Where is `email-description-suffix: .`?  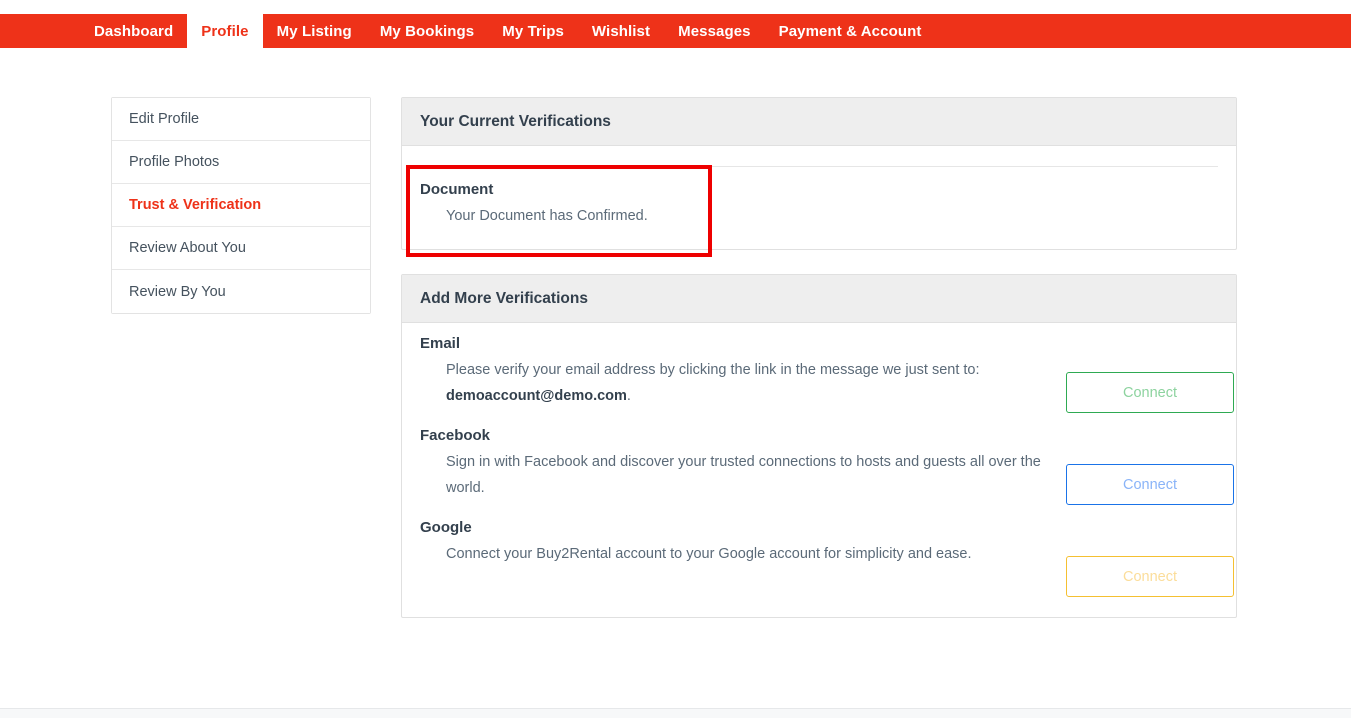
email-description-suffix: . is located at coordinates (628, 395).